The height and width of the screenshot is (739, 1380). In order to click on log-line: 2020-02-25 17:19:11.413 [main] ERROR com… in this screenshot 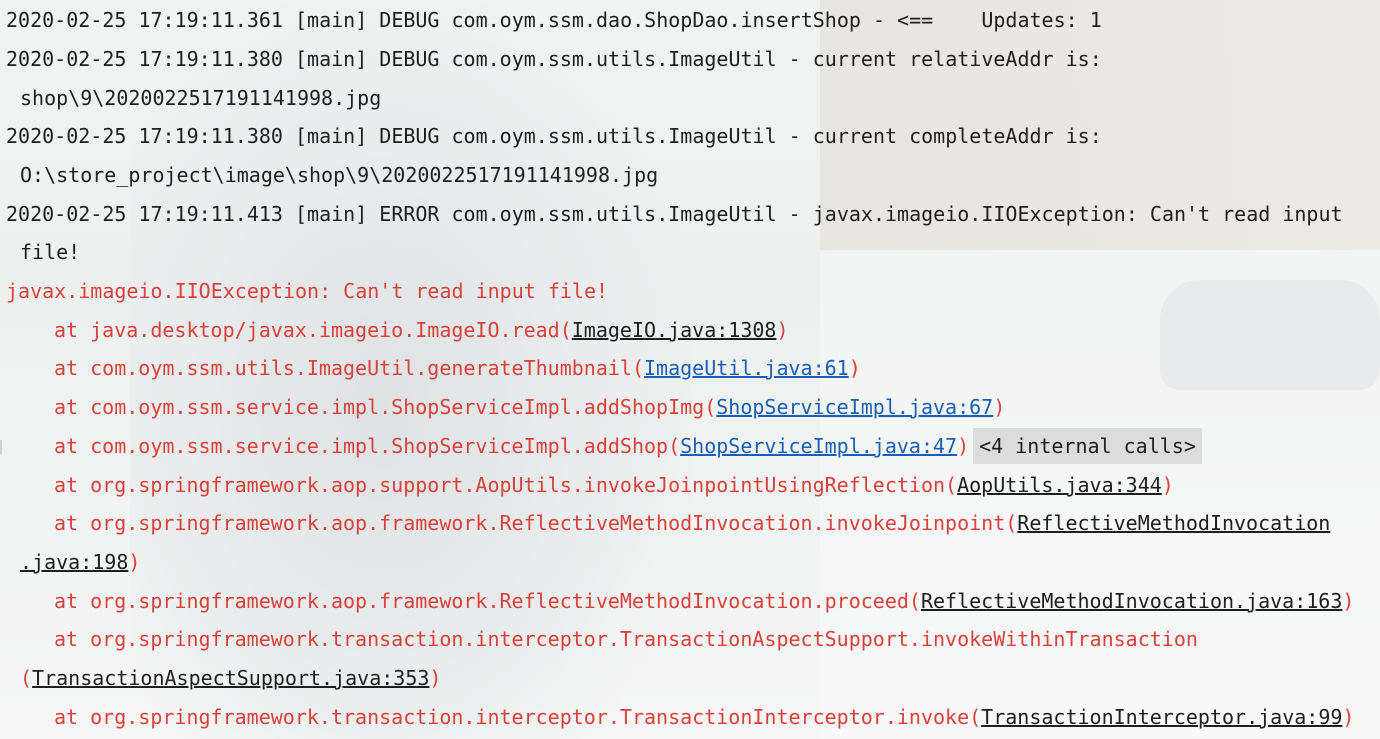, I will do `click(674, 214)`.